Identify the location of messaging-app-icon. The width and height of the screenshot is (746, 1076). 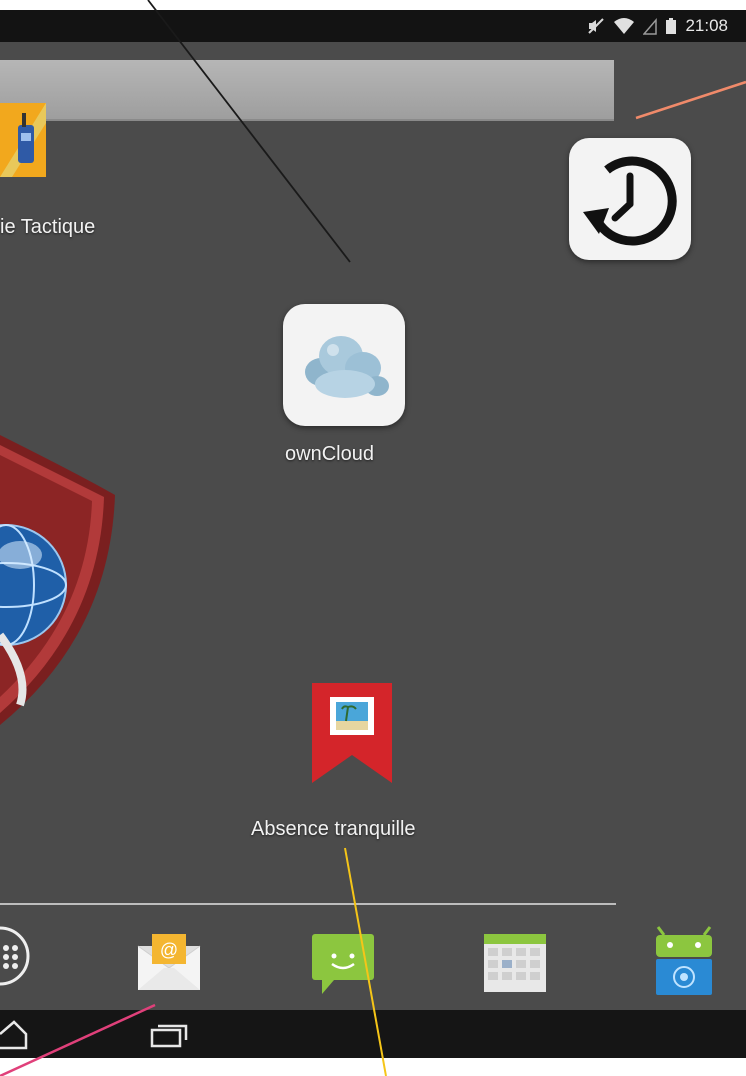
(343, 963).